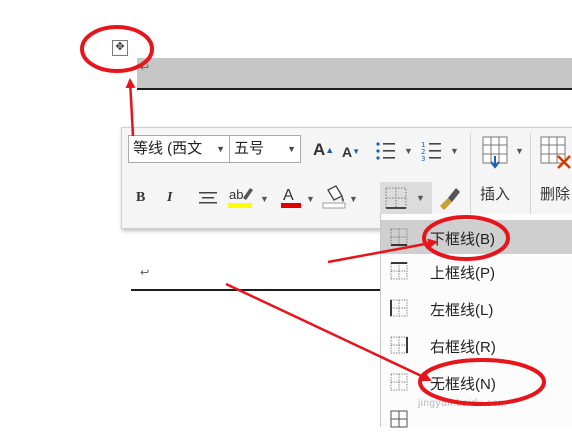  Describe the element at coordinates (328, 332) in the screenshot. I see `annotation-arrow-no-border` at that location.